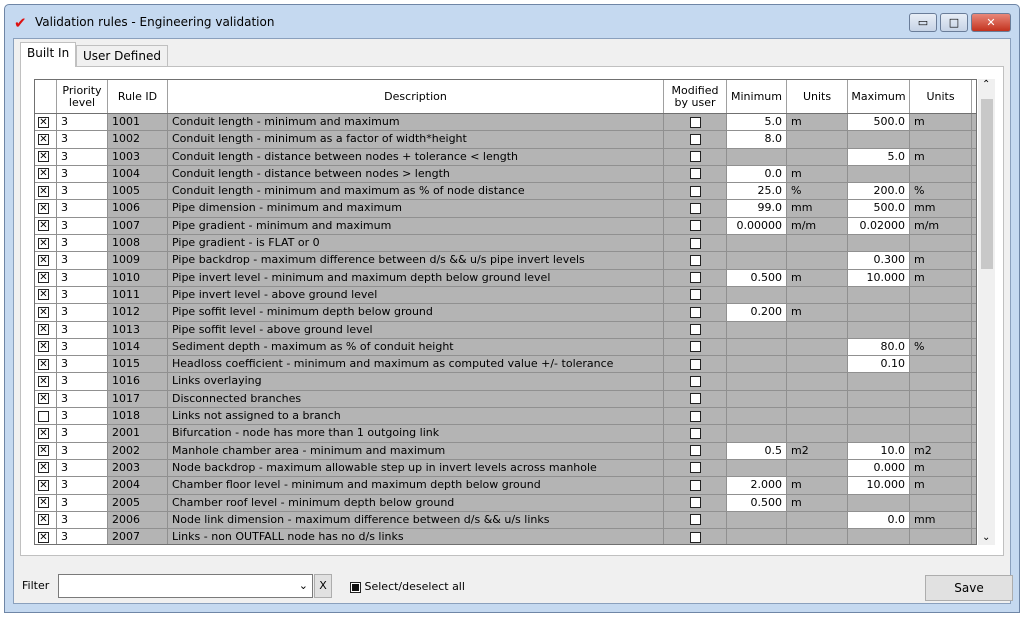 The width and height of the screenshot is (1024, 617). I want to click on select-all-checkbox: Select/deselect all, so click(407, 586).